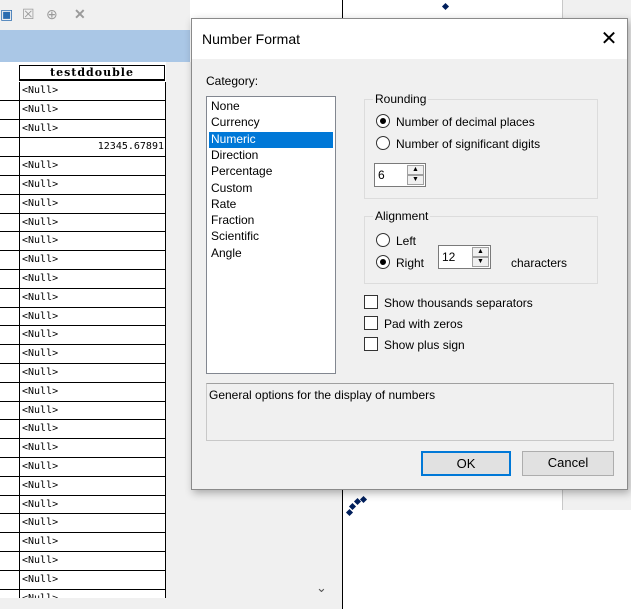 This screenshot has height=609, width=631. What do you see at coordinates (383, 262) in the screenshot?
I see `align-right-radio` at bounding box center [383, 262].